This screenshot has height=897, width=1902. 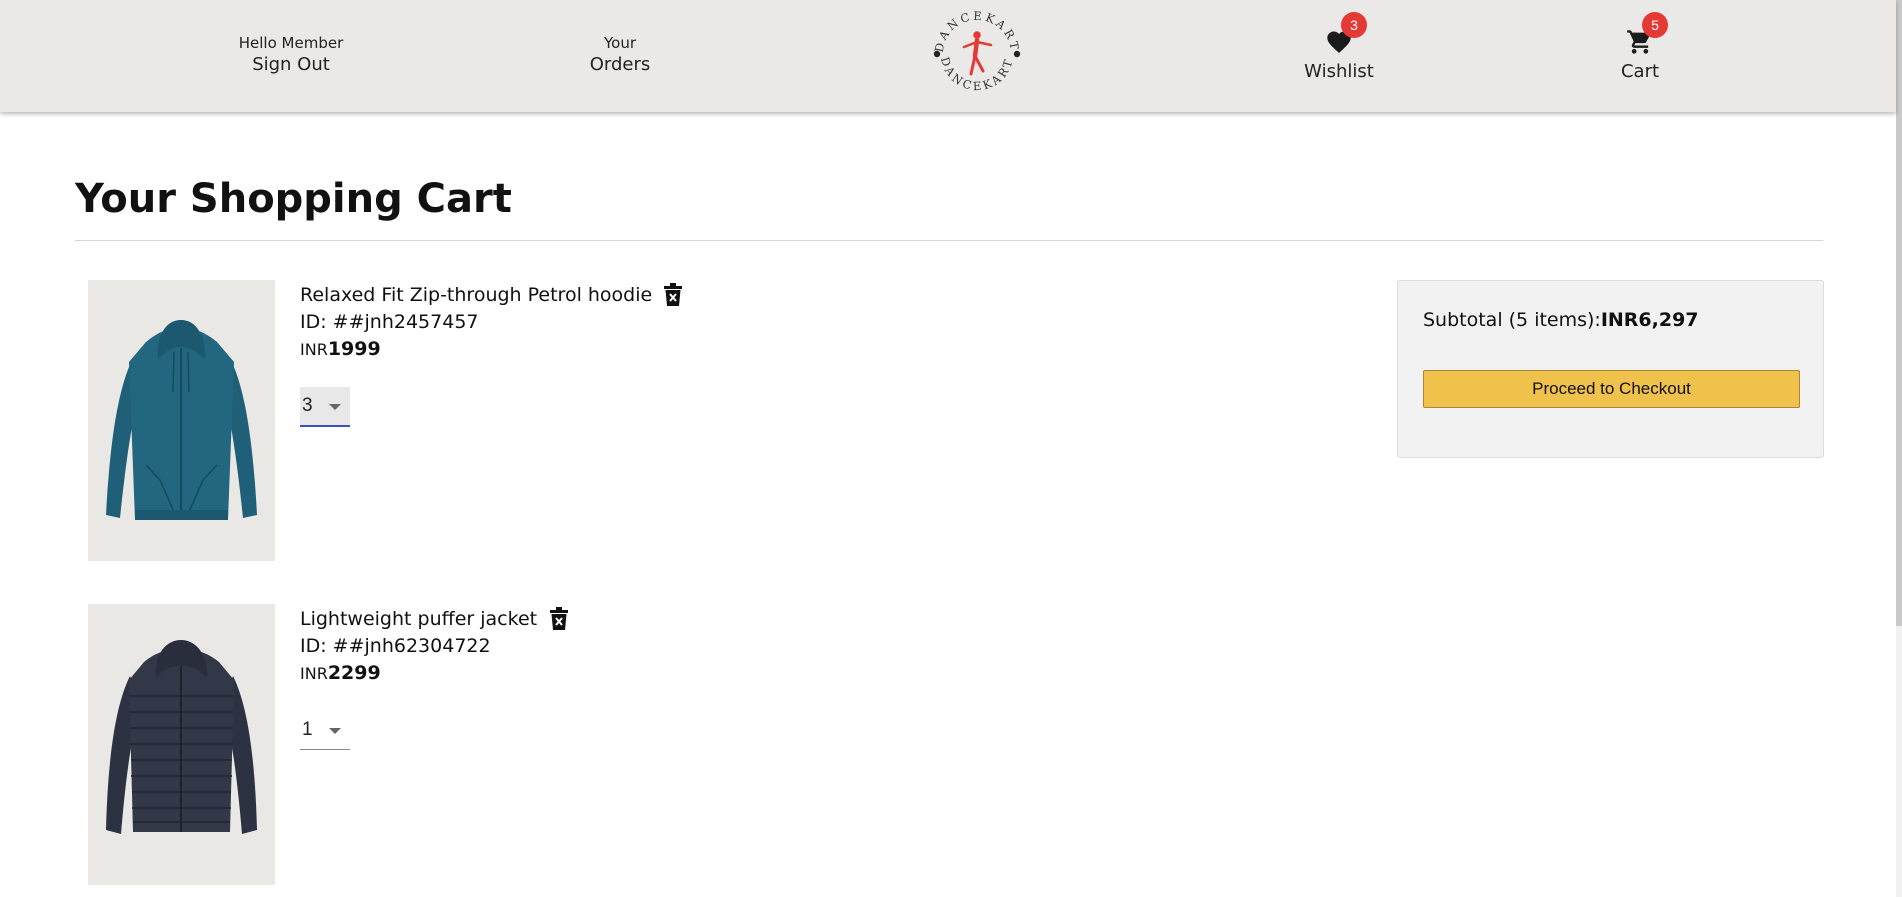 What do you see at coordinates (354, 673) in the screenshot?
I see `price-value: 2299` at bounding box center [354, 673].